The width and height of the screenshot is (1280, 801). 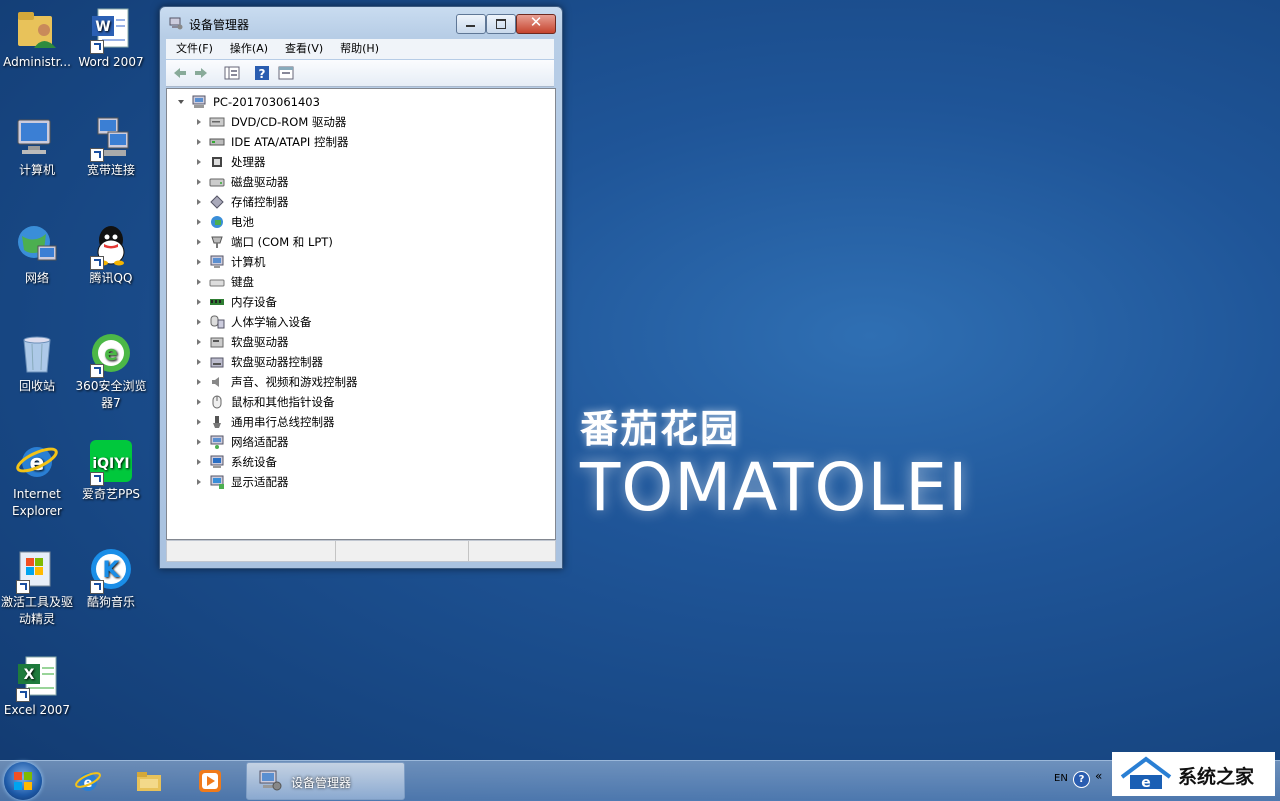 I want to click on close-button: ✕, so click(x=536, y=23).